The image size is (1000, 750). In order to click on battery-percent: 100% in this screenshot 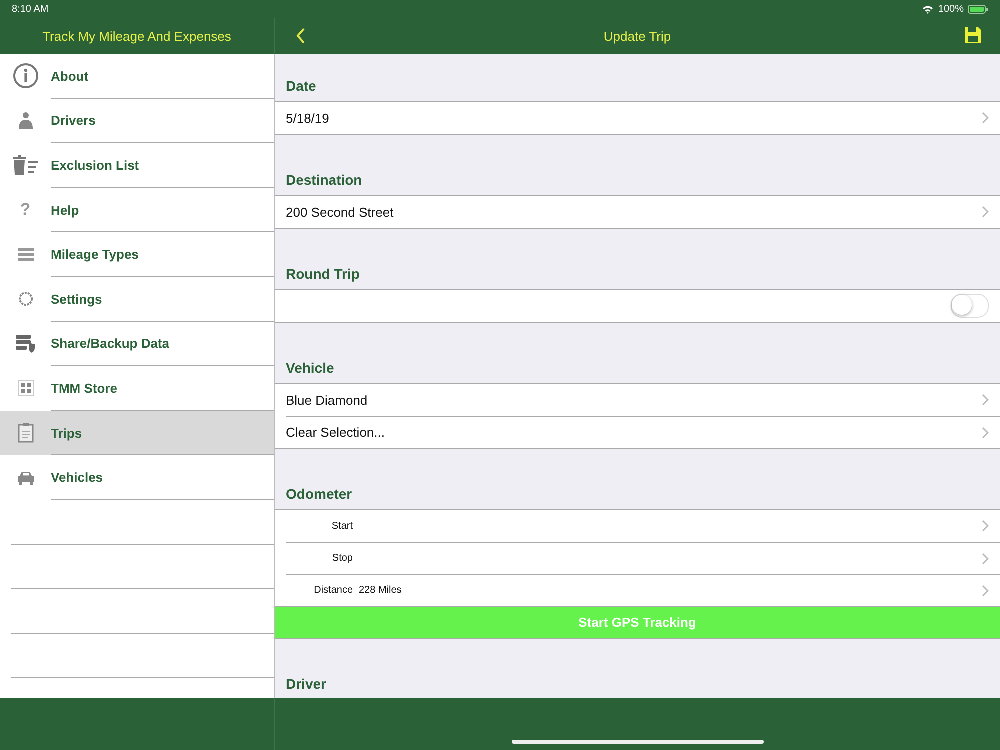, I will do `click(951, 9)`.